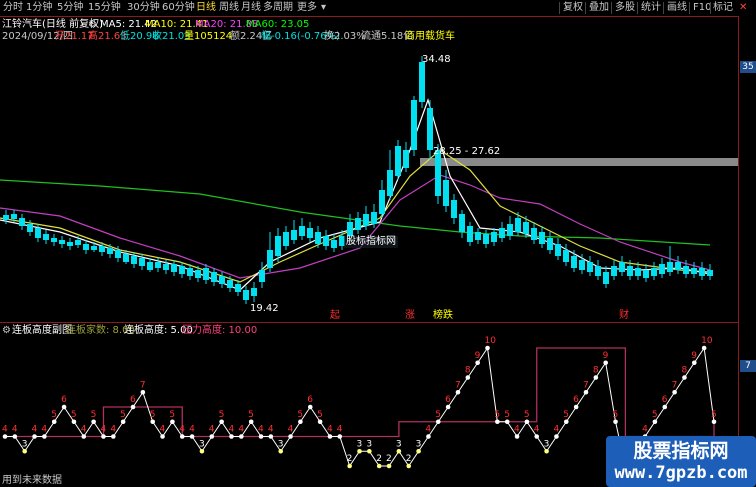 The image size is (756, 487). I want to click on height-point-label: 7, so click(586, 385).